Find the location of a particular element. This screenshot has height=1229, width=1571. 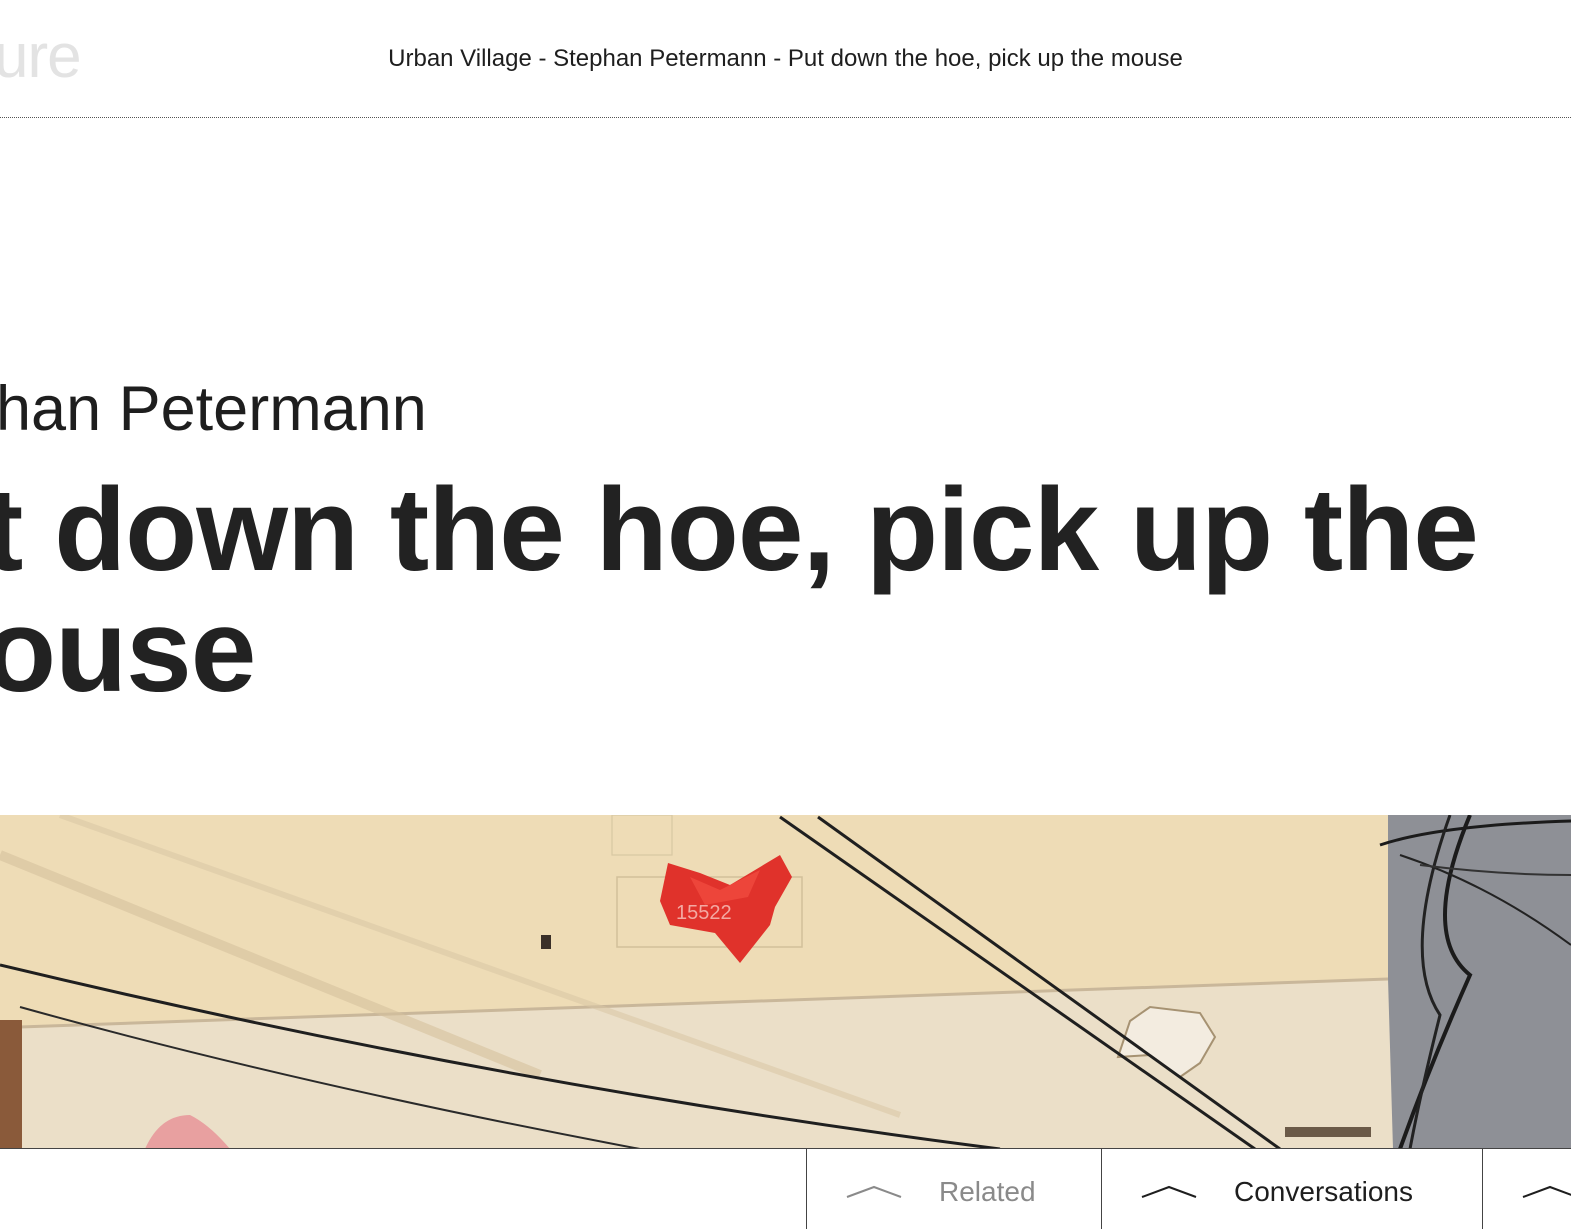

tab-related-label: Related is located at coordinates (987, 1191).